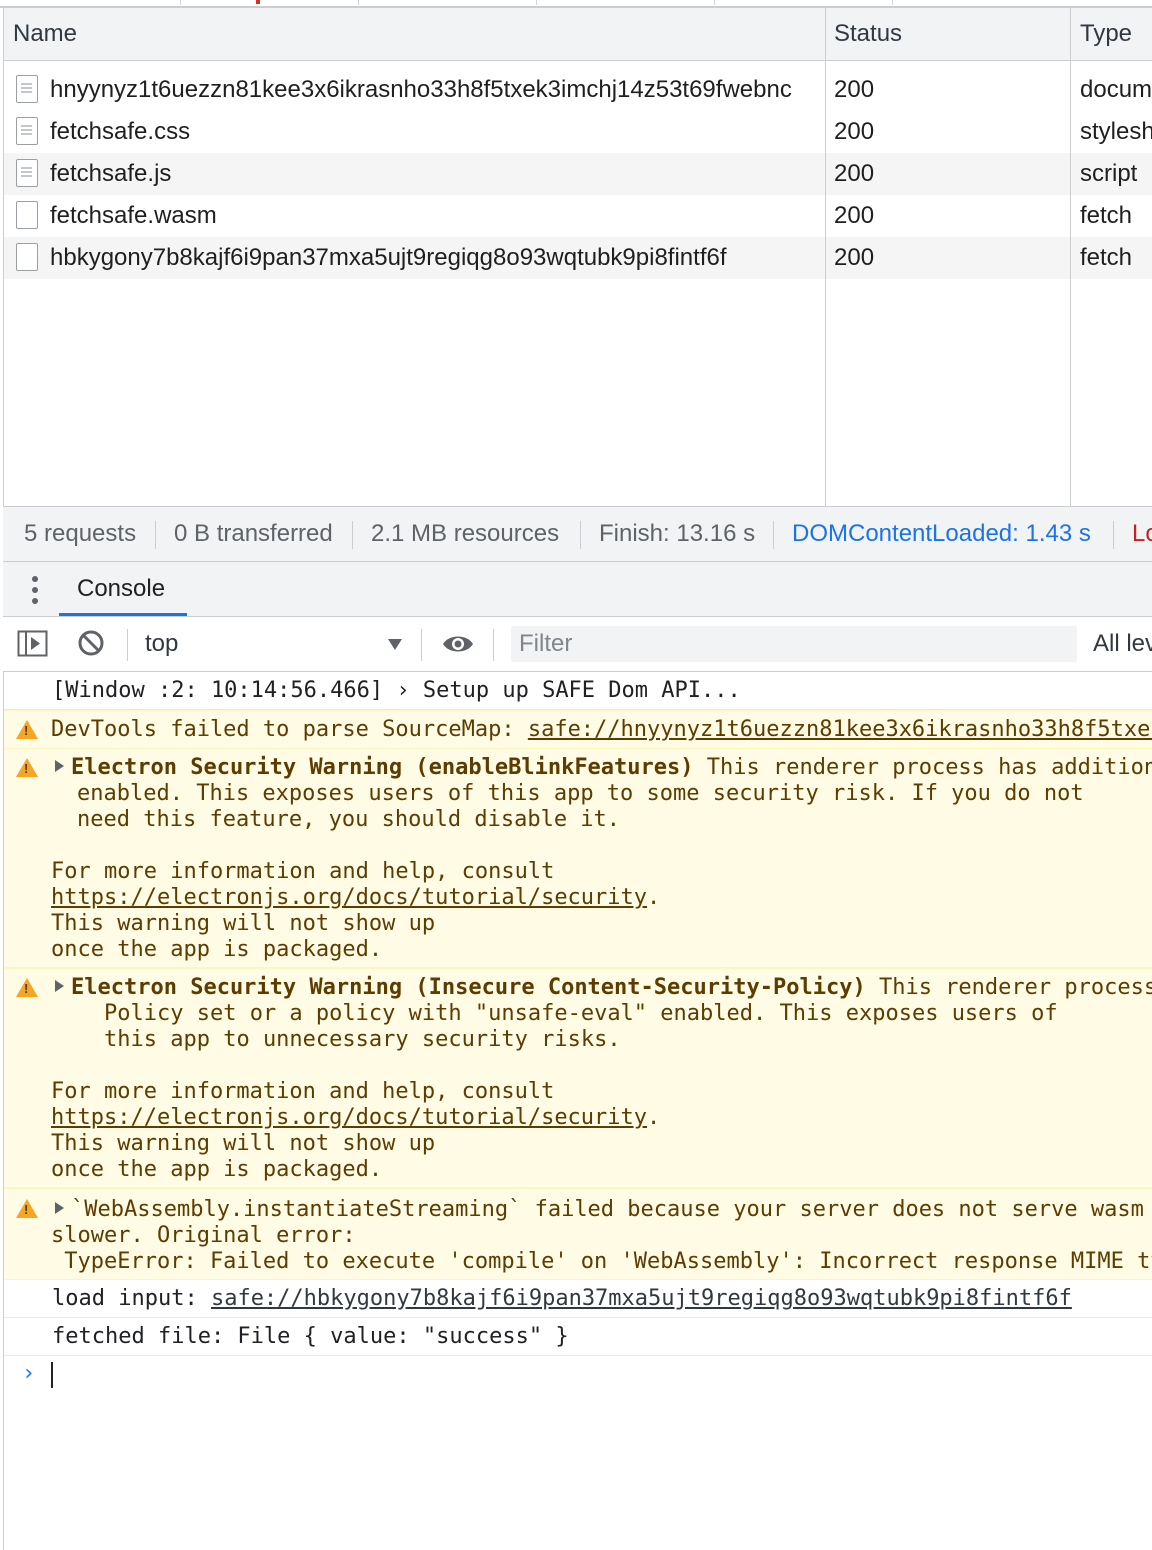  Describe the element at coordinates (435, 216) in the screenshot. I see `request-name: fetchsafe.wasm` at that location.